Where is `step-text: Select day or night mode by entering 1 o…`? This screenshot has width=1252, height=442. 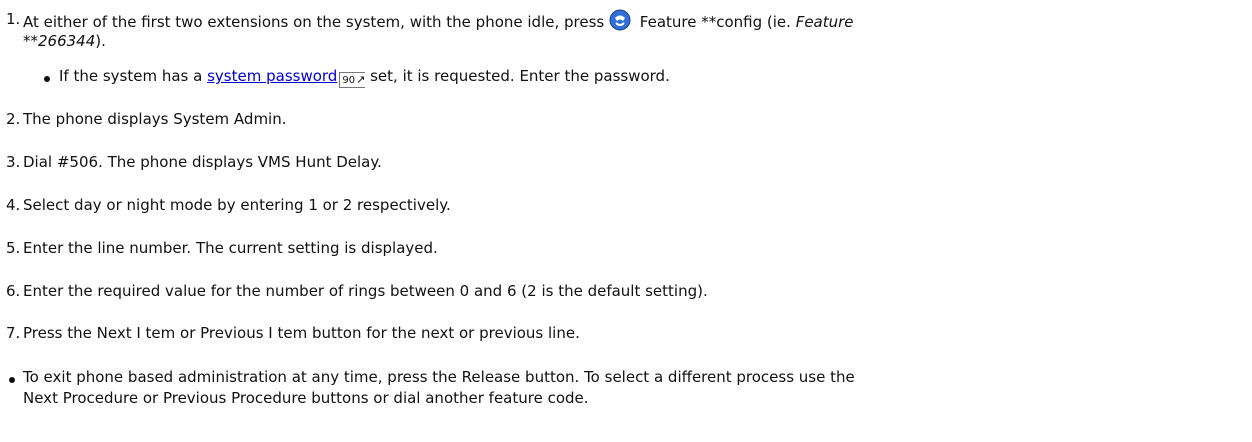
step-text: Select day or night mode by entering 1 o… is located at coordinates (237, 205).